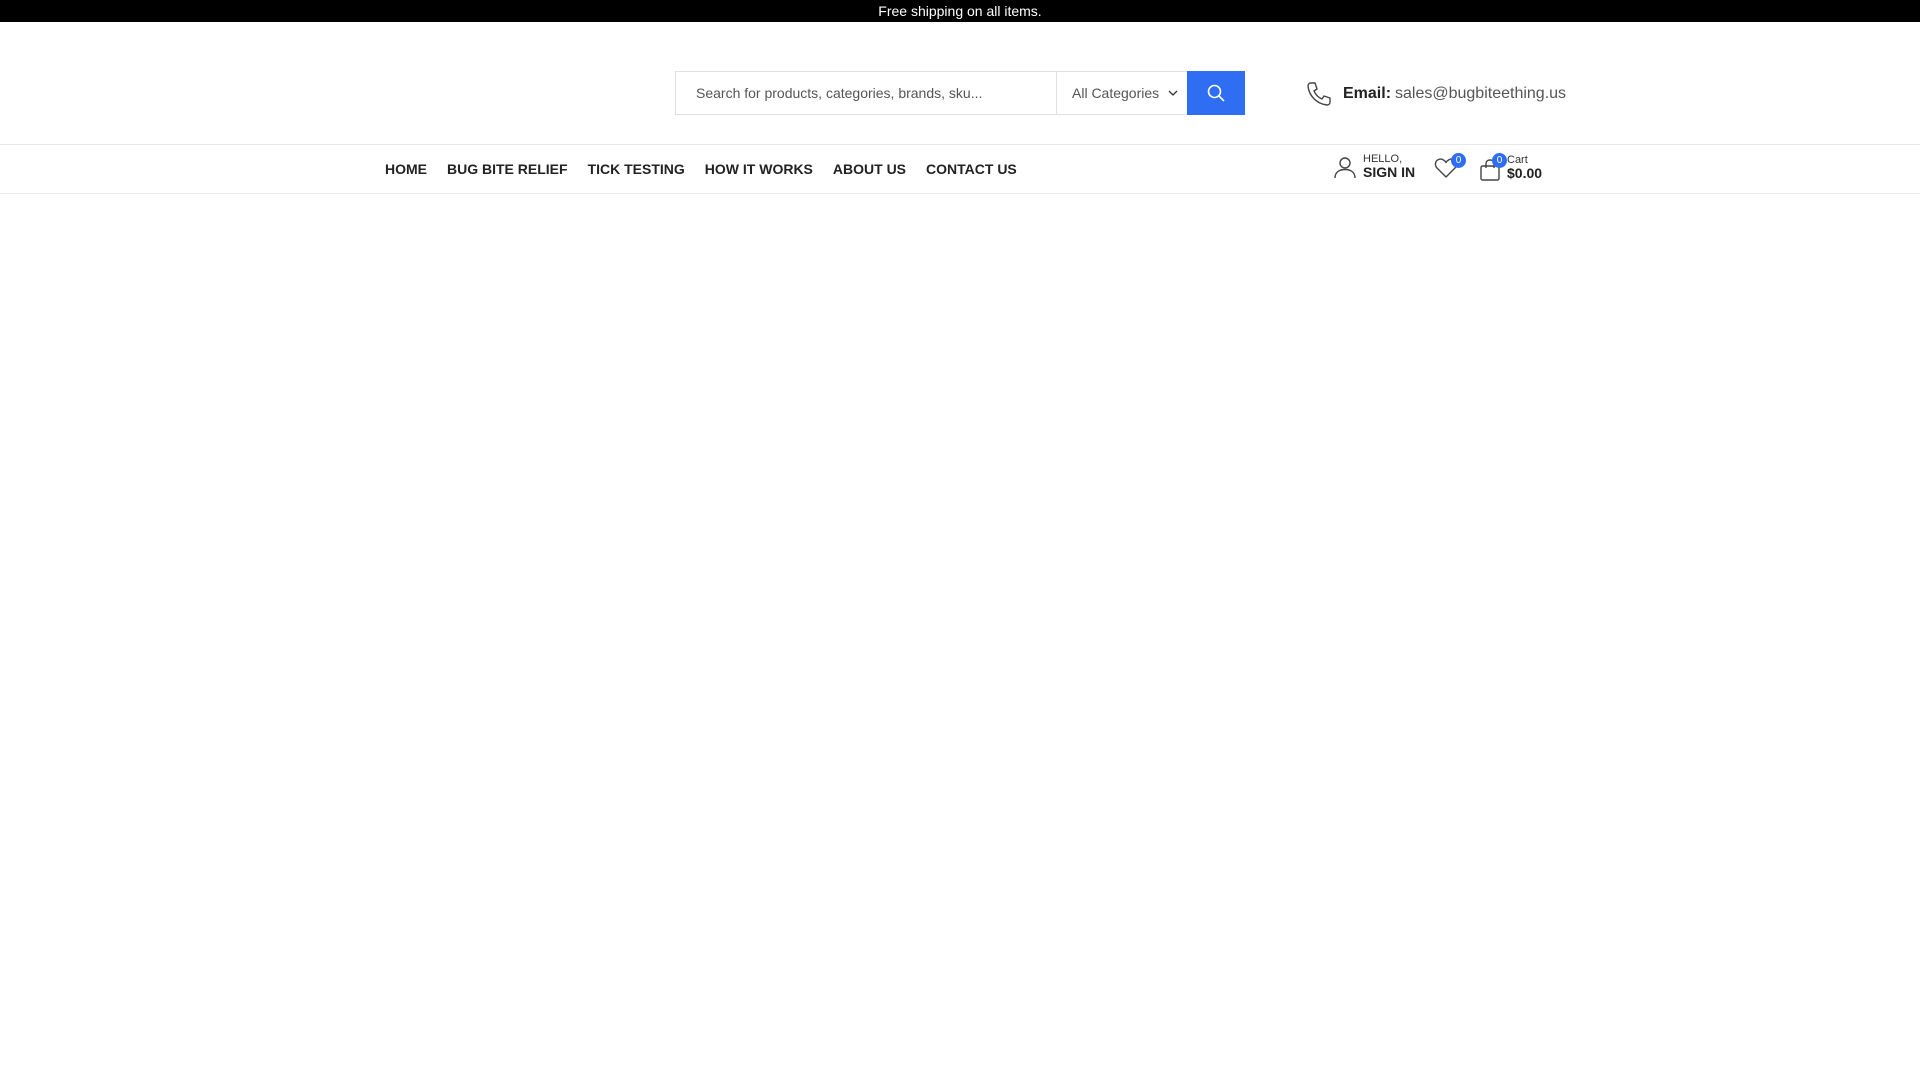  I want to click on nav-item-bug-bite-relief: BUG BITE RELIEF, so click(507, 169).